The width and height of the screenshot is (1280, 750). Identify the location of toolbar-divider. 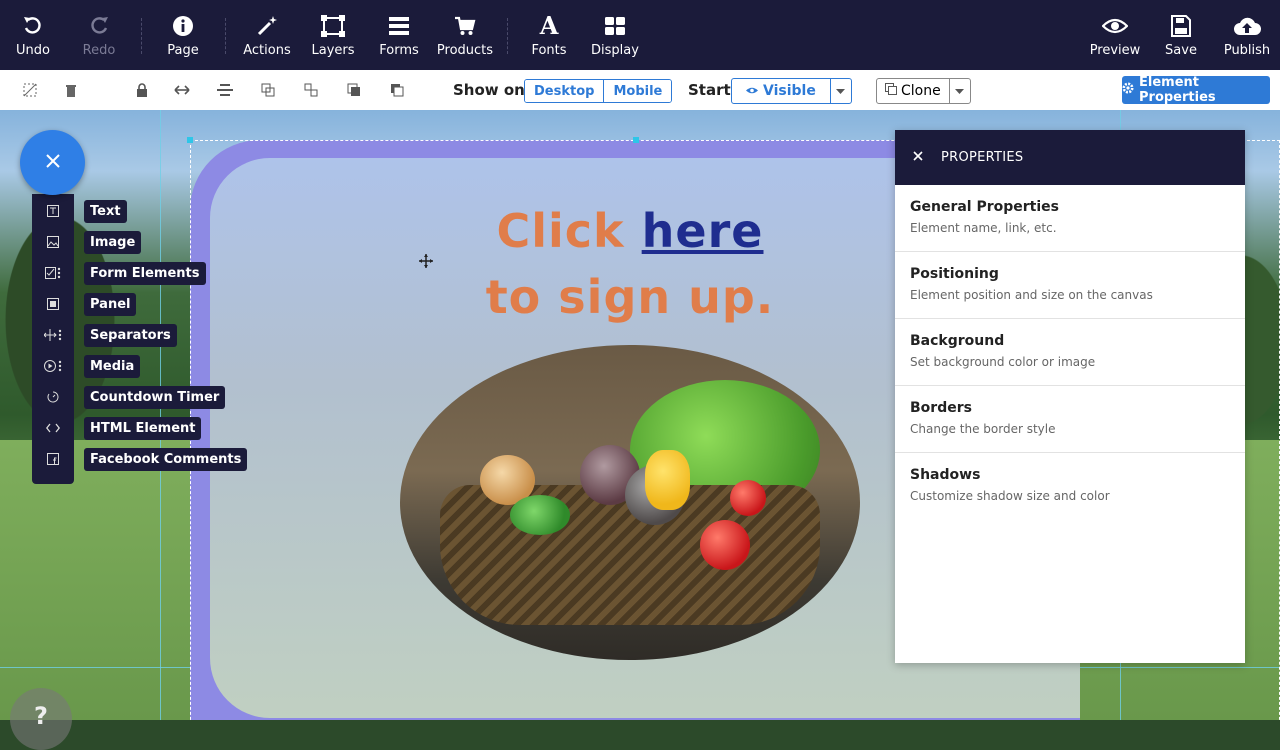
(141, 36).